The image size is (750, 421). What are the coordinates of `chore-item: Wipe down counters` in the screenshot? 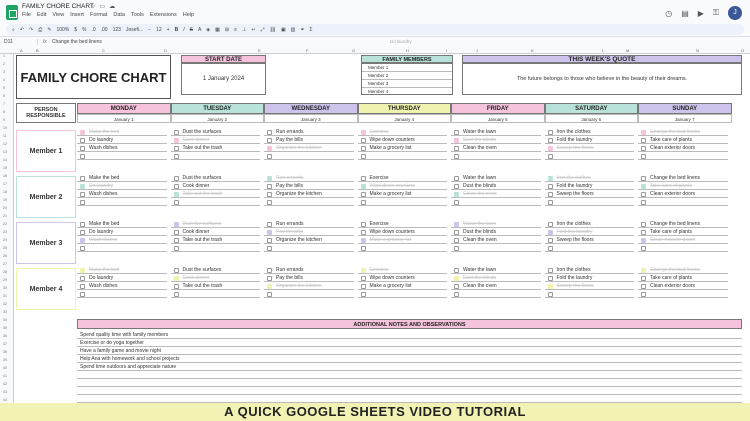 It's located at (402, 186).